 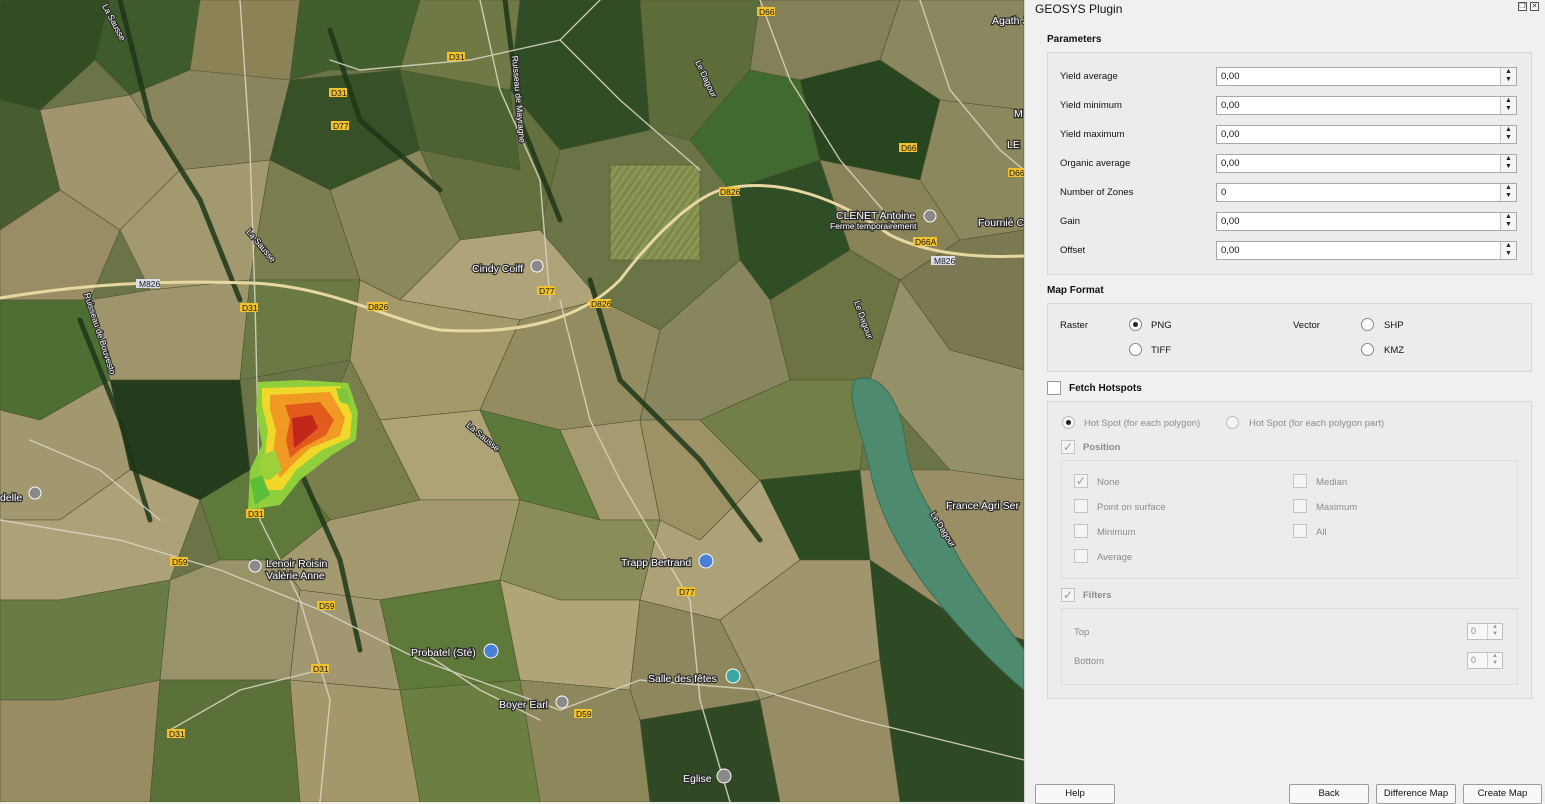 I want to click on place-label: Lenoir Roisin, so click(x=297, y=564).